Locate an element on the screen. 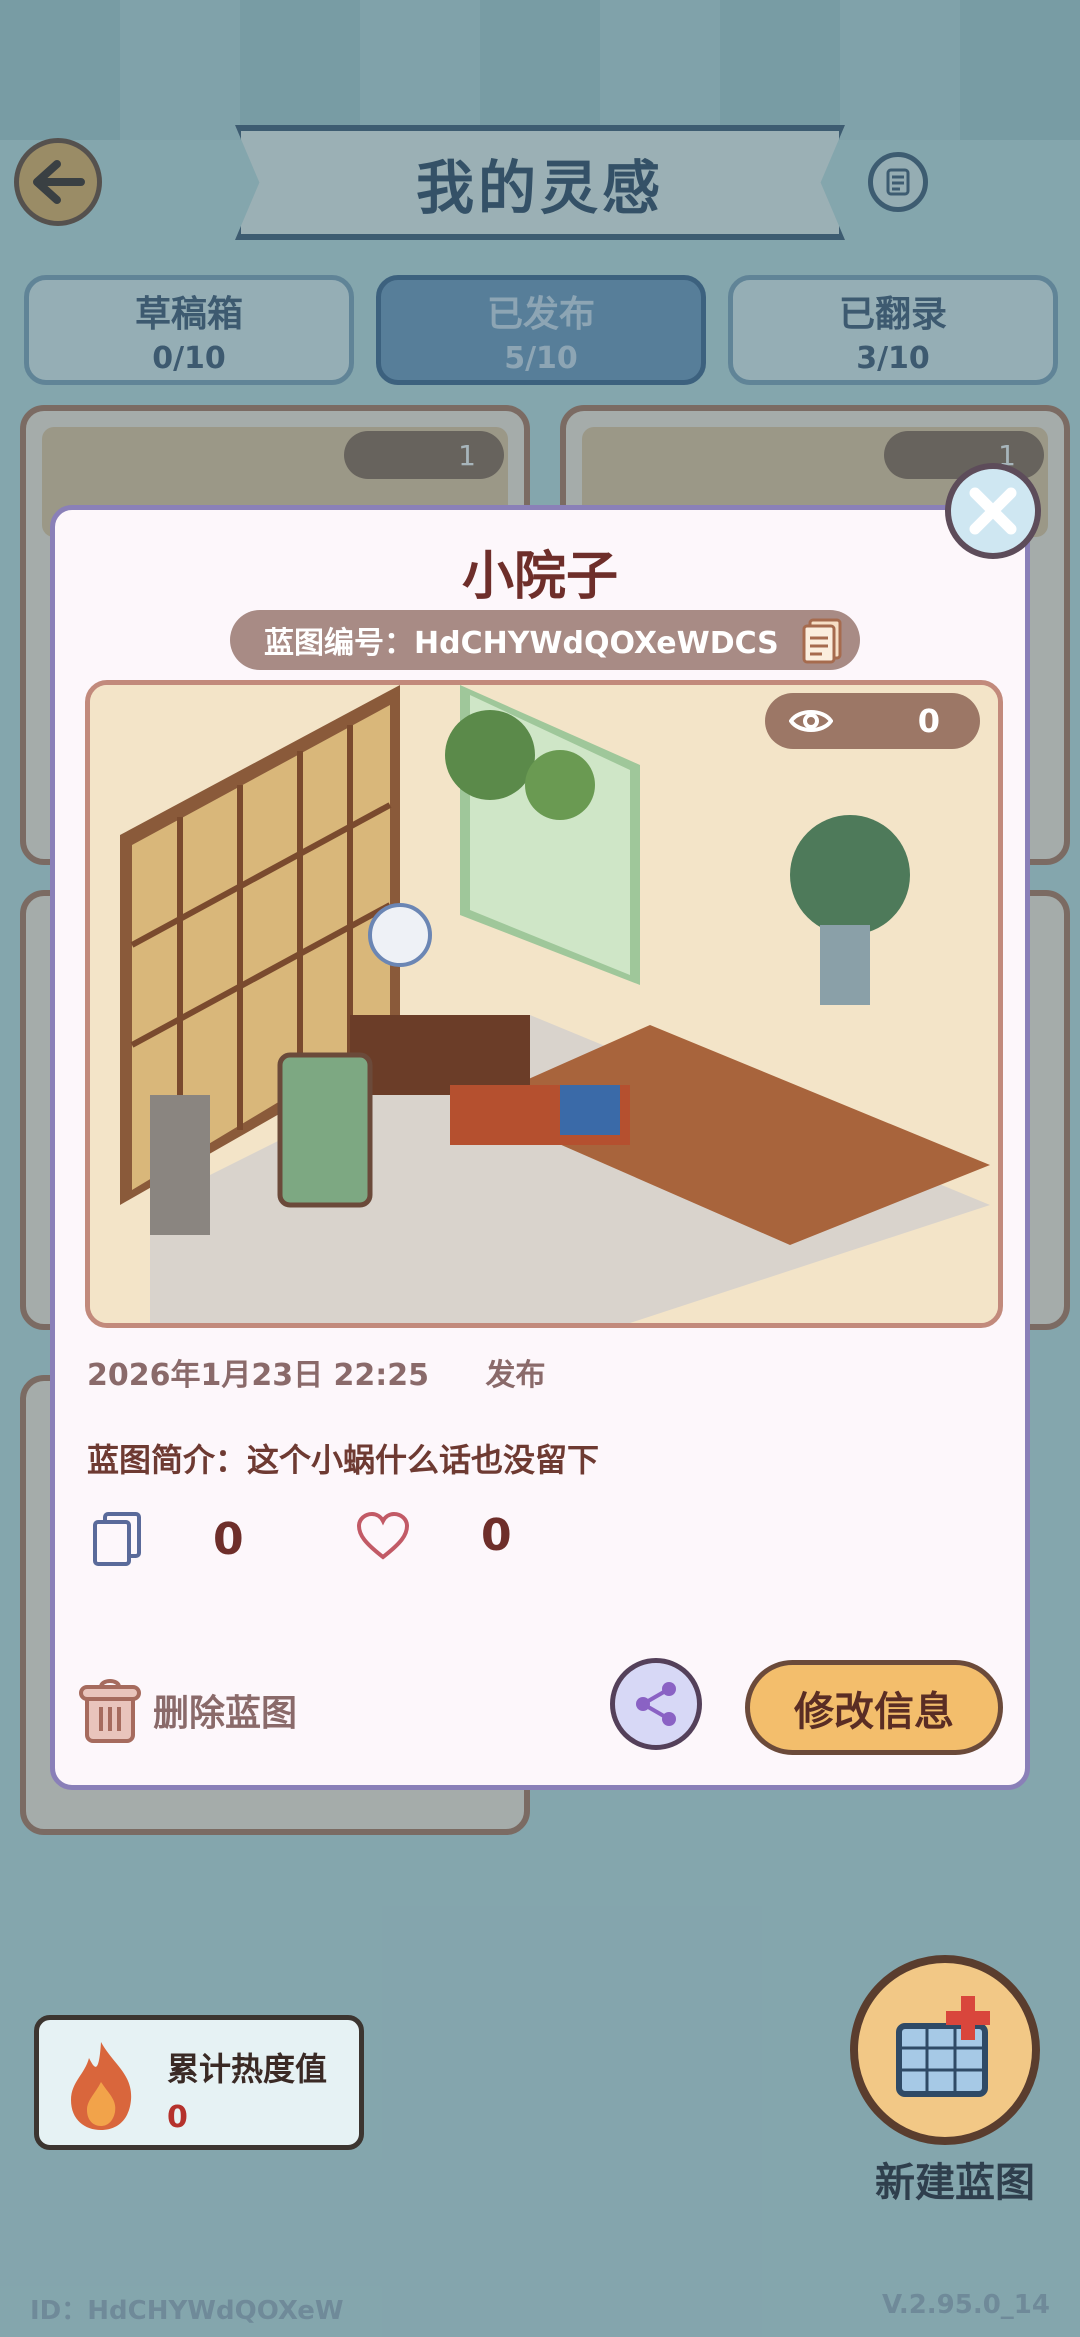 The image size is (1080, 2337). trash-icon is located at coordinates (110, 1711).